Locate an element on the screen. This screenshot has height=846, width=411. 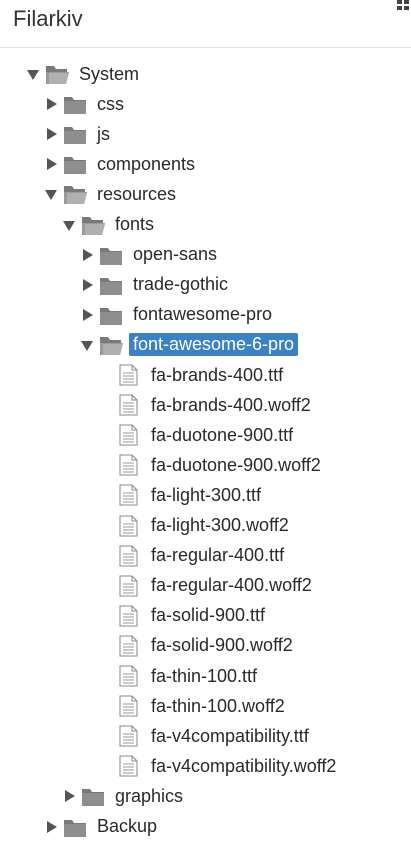
tree-folder-item: graphics is located at coordinates (124, 796).